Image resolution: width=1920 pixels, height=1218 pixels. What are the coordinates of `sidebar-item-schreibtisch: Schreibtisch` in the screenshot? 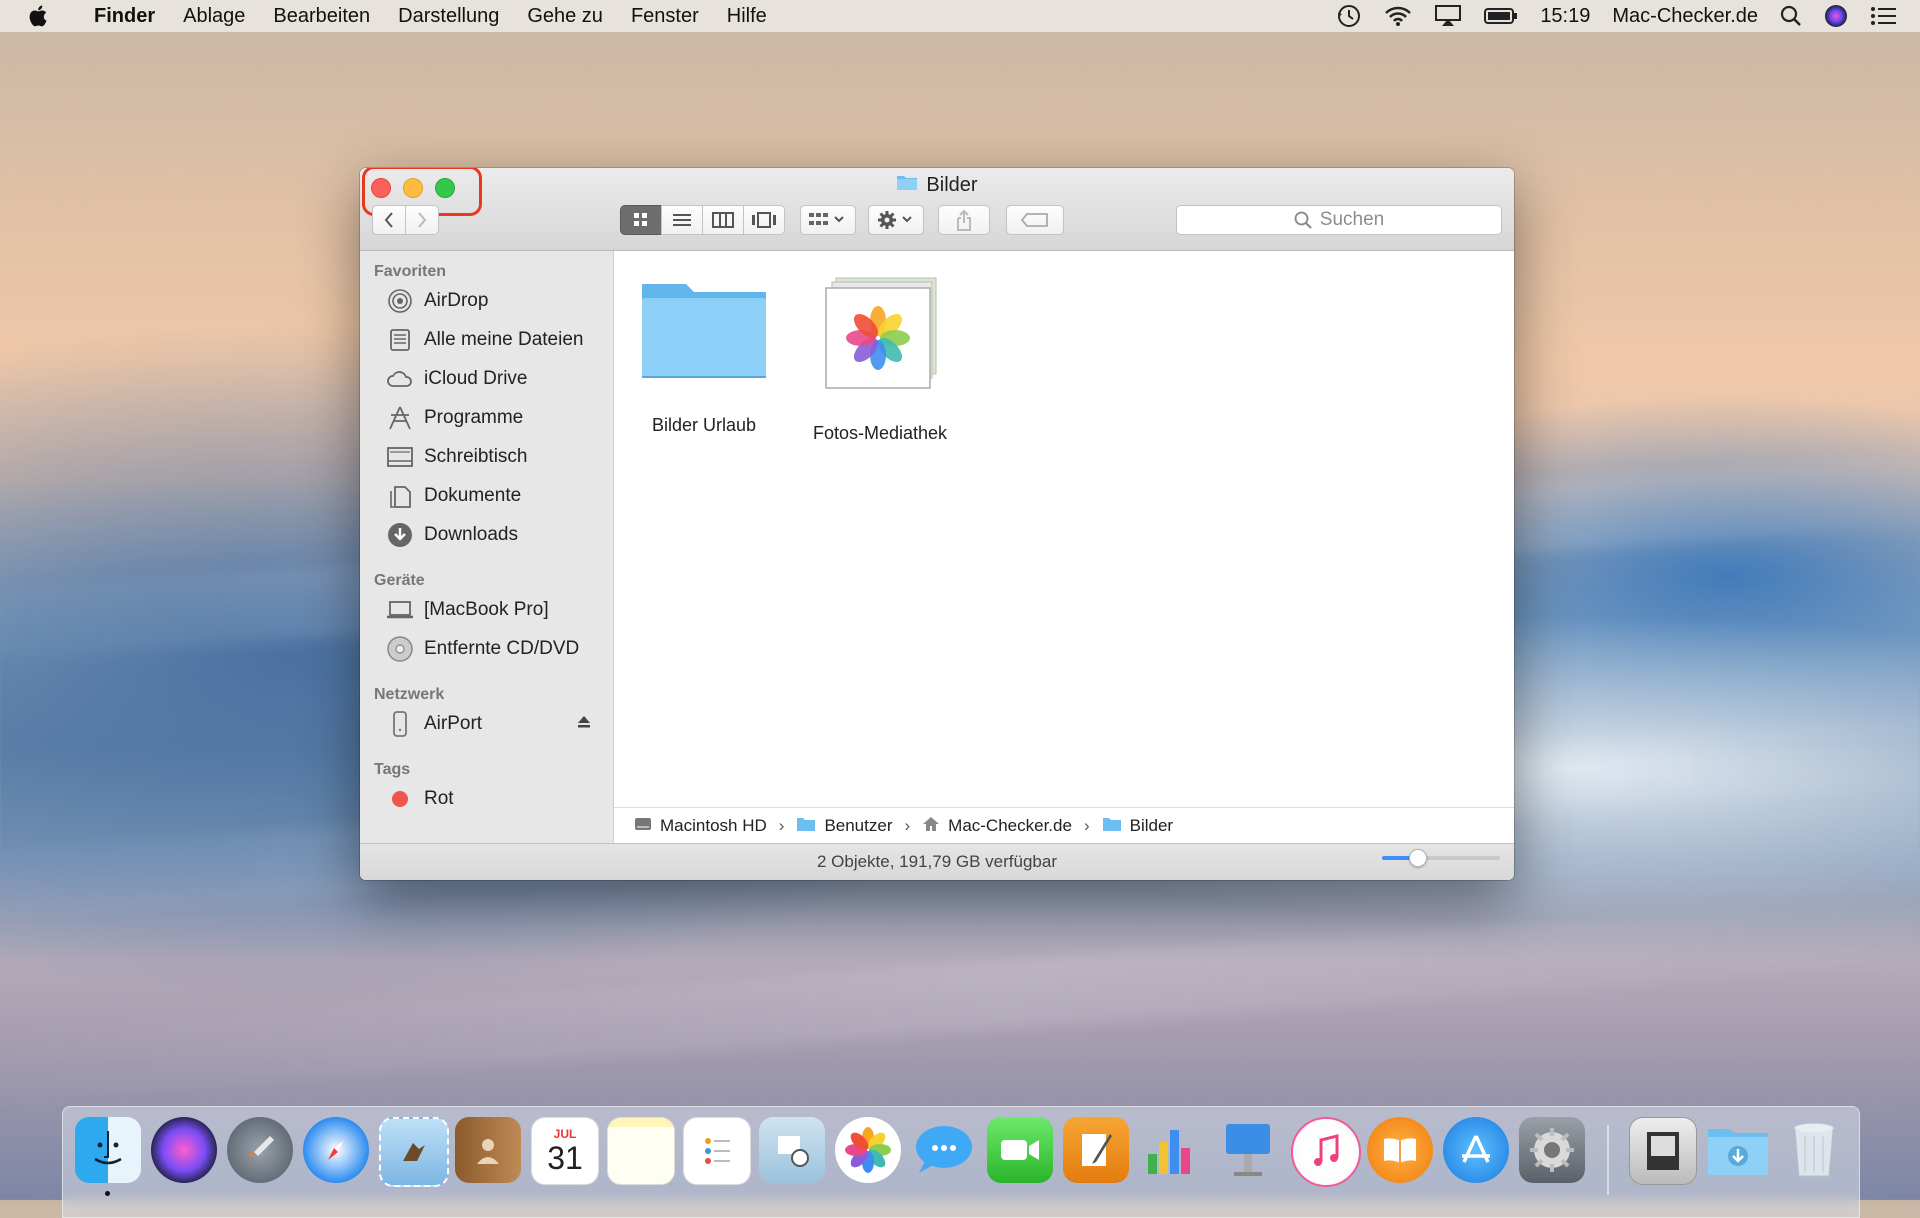 It's located at (486, 456).